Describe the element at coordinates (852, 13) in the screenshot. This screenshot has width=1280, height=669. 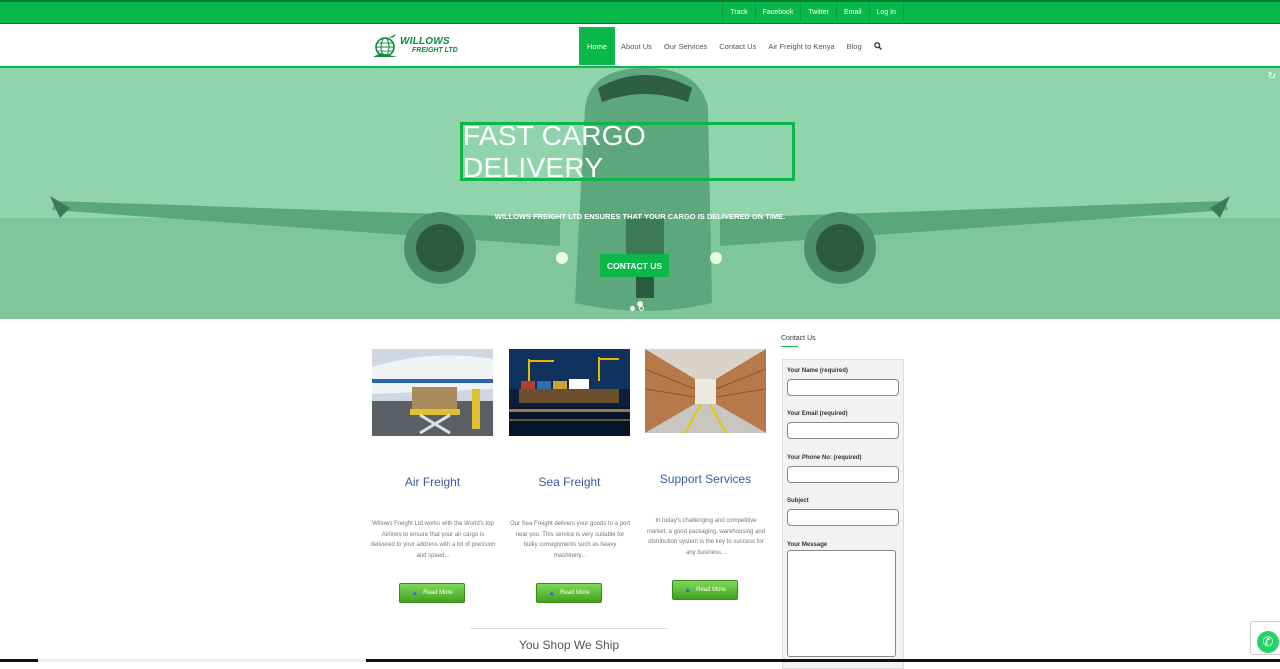
I see `top-link-email: Email` at that location.